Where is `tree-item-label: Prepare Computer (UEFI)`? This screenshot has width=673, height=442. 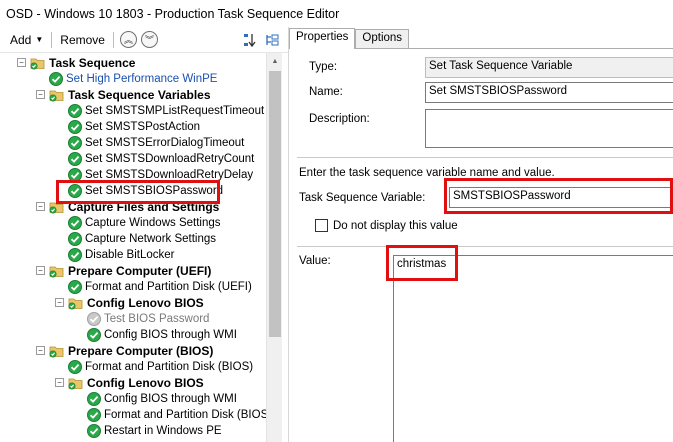 tree-item-label: Prepare Computer (UEFI) is located at coordinates (140, 271).